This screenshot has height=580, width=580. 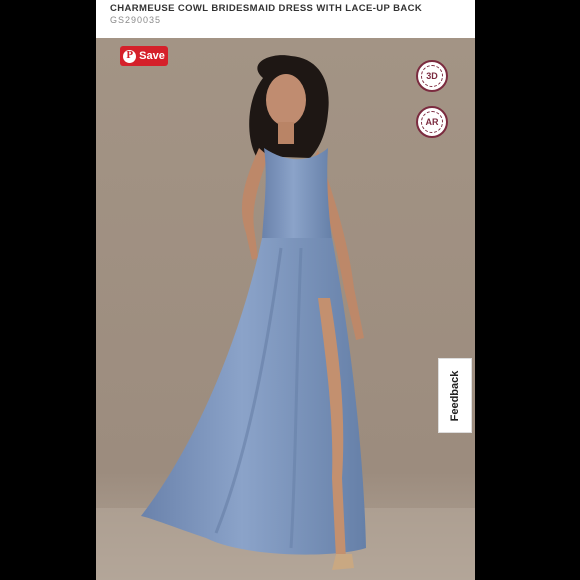 I want to click on pinterest-save-button: P Save, so click(x=144, y=56).